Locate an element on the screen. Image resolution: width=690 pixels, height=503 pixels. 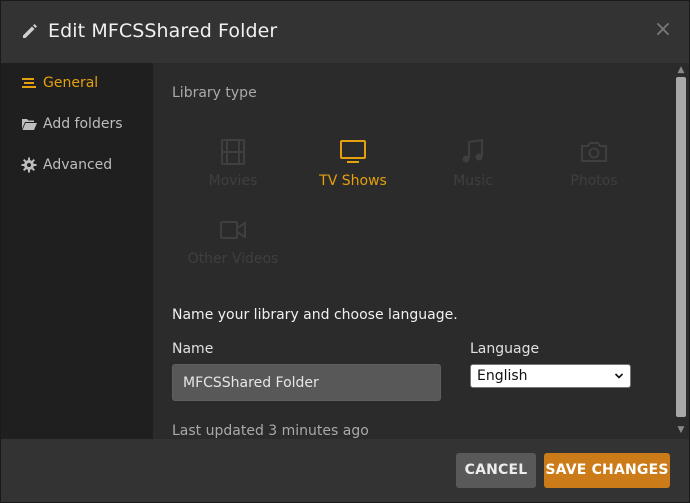
library-type-label: Music is located at coordinates (473, 181).